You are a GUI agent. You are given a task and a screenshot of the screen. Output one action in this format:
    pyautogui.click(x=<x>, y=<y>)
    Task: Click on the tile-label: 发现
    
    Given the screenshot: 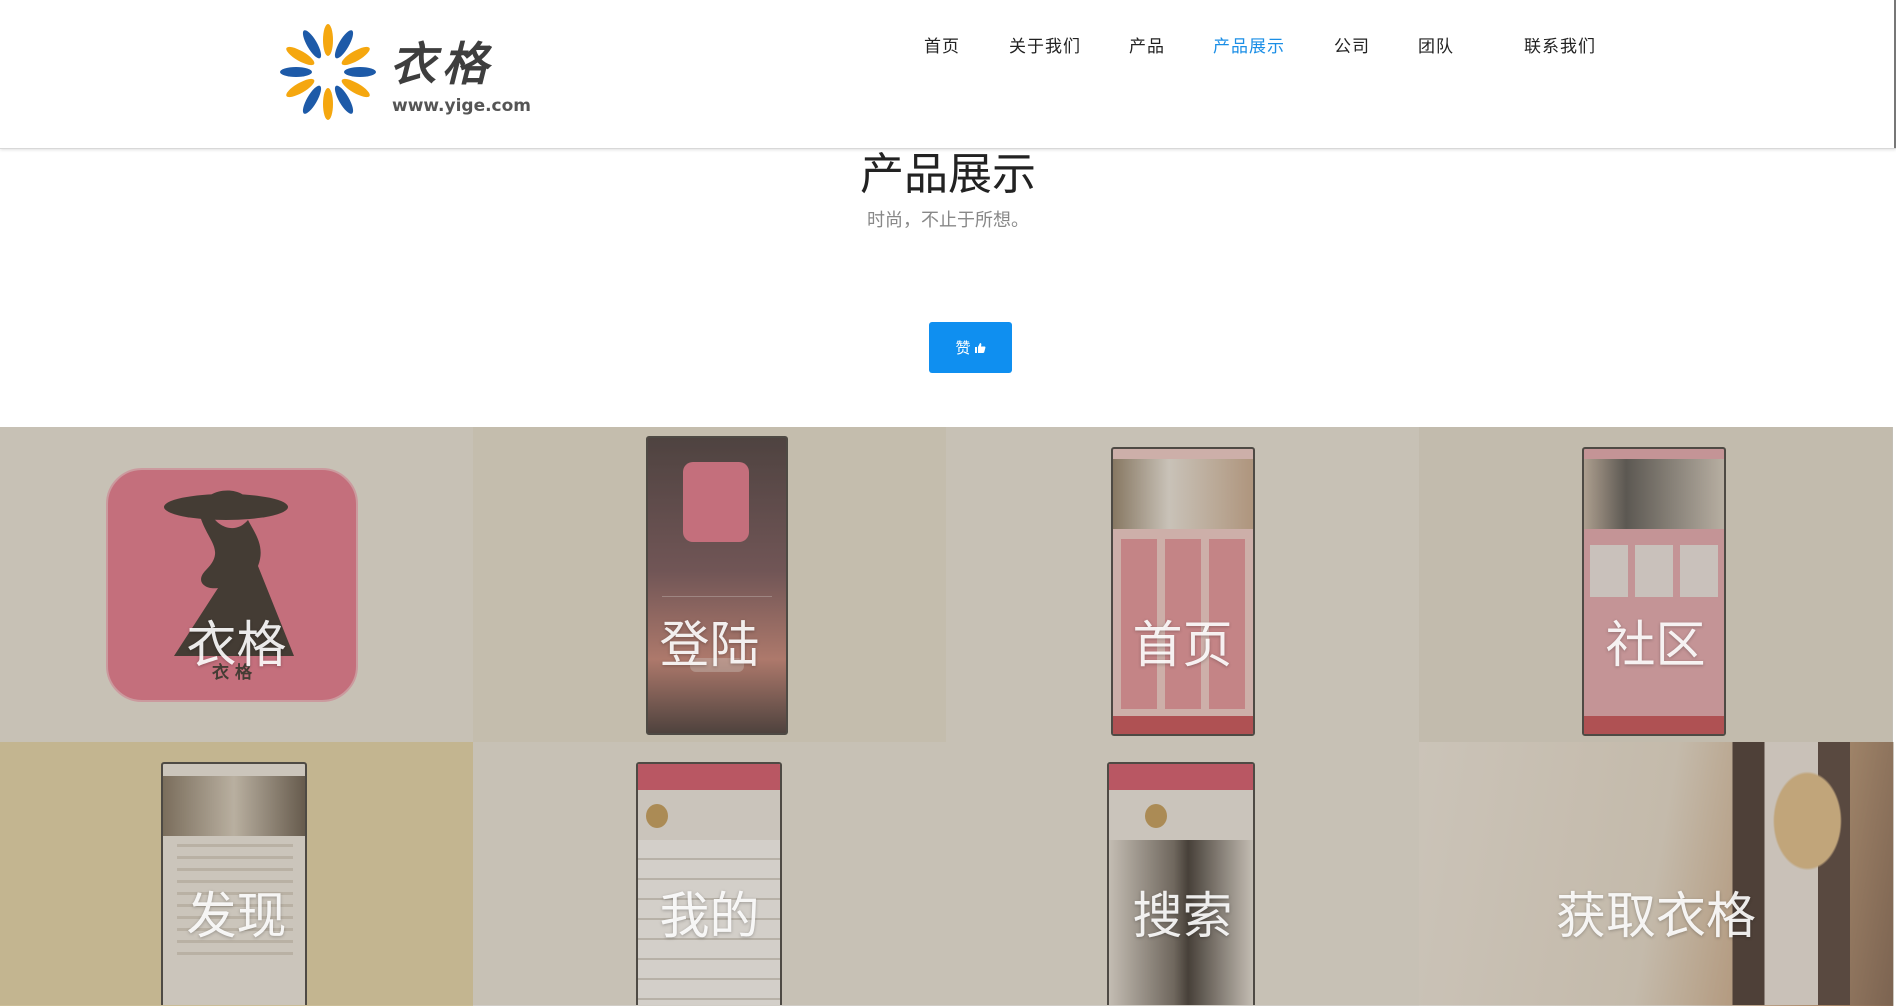 What is the action you would take?
    pyautogui.click(x=236, y=916)
    